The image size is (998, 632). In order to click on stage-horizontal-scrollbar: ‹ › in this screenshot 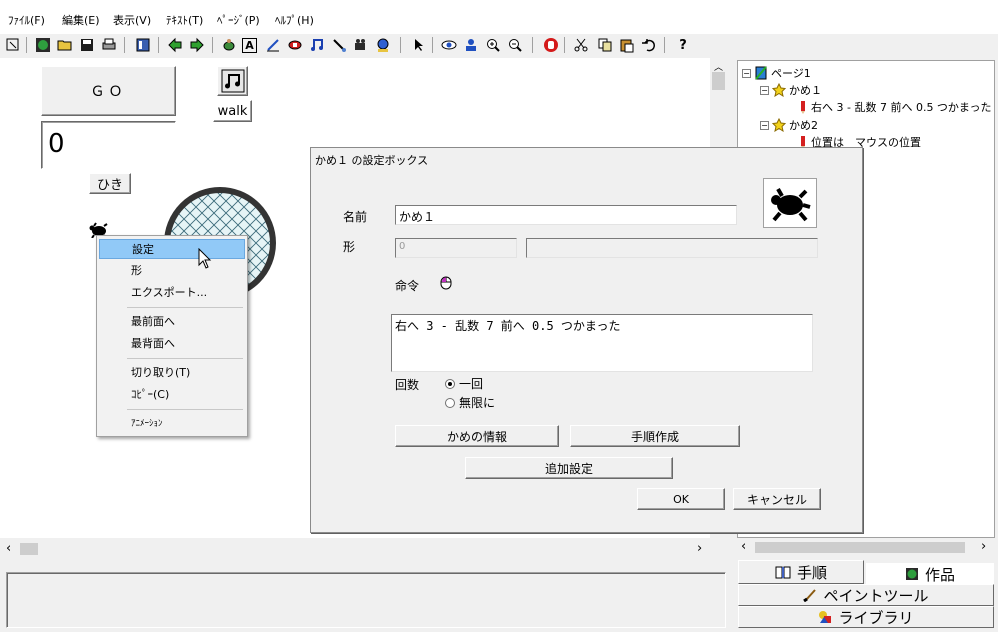, I will do `click(363, 549)`.